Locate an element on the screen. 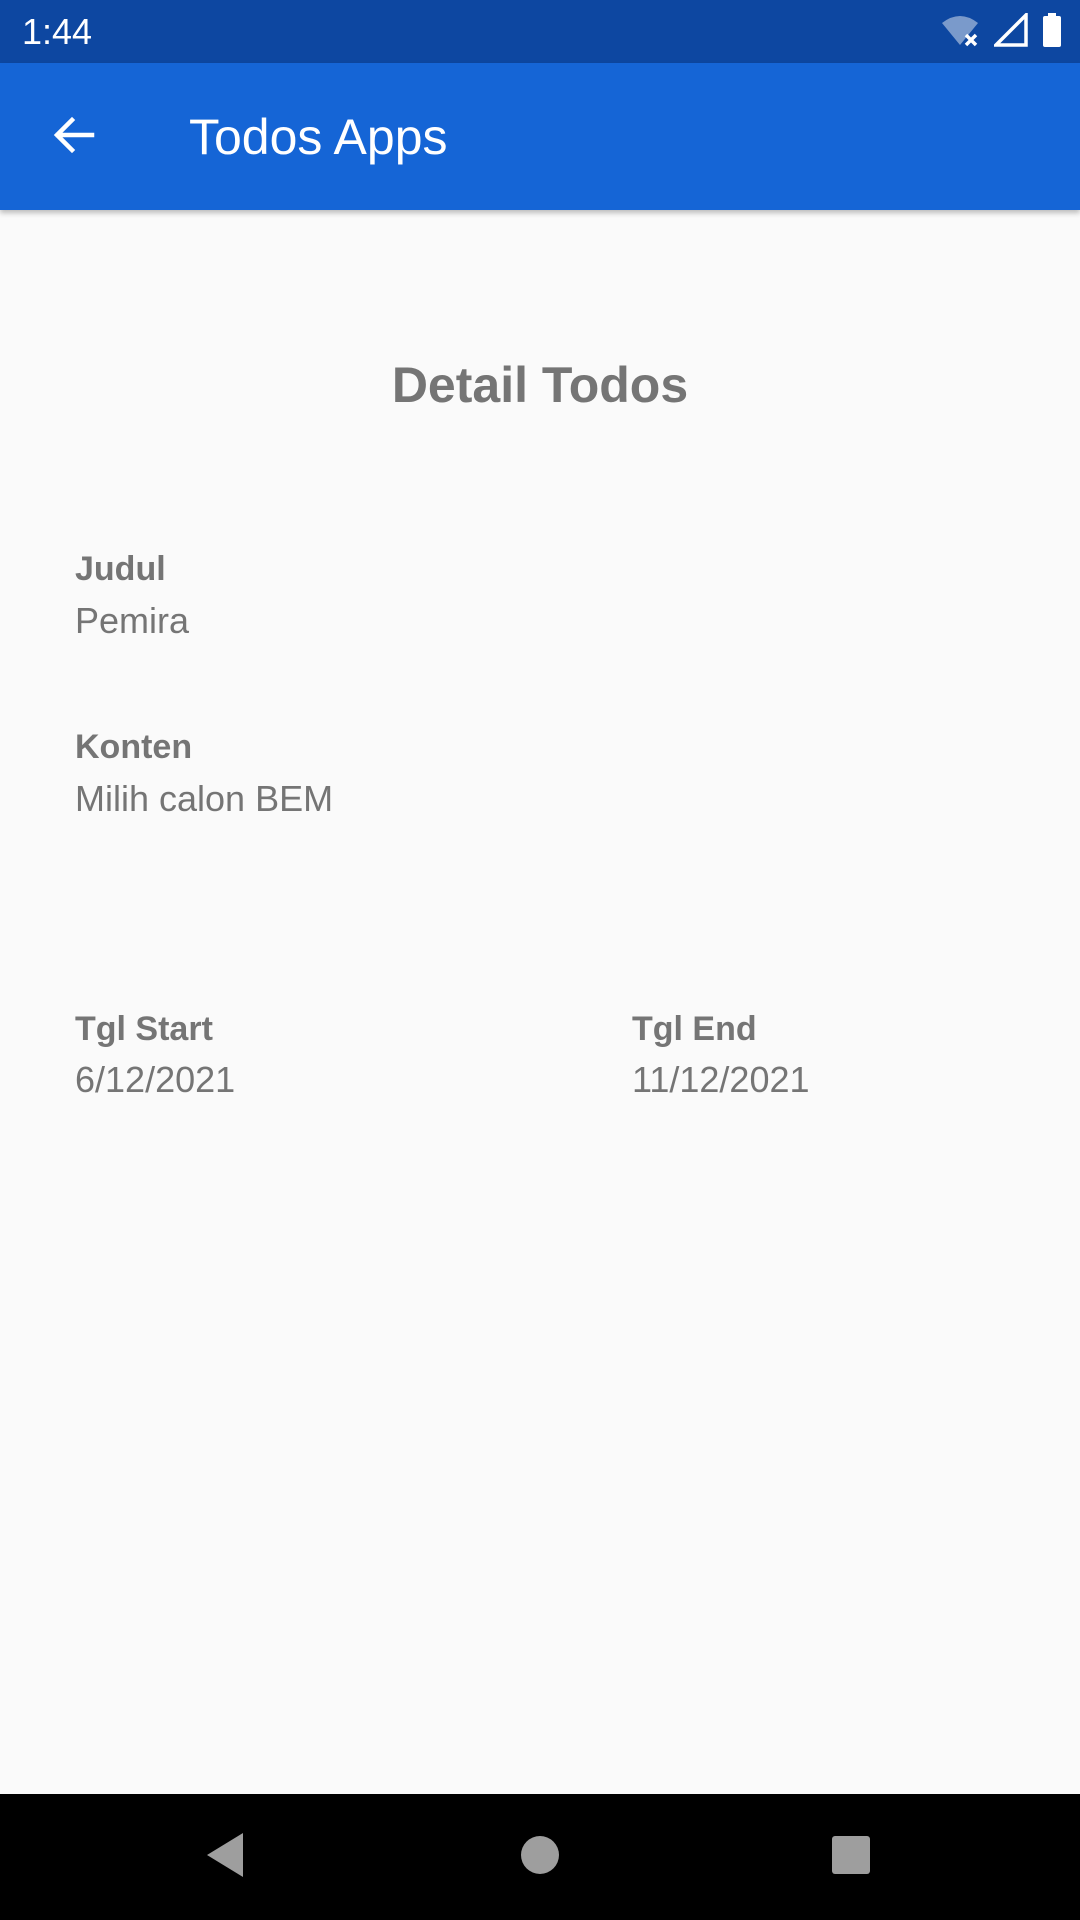  signal-icon is located at coordinates (1009, 31).